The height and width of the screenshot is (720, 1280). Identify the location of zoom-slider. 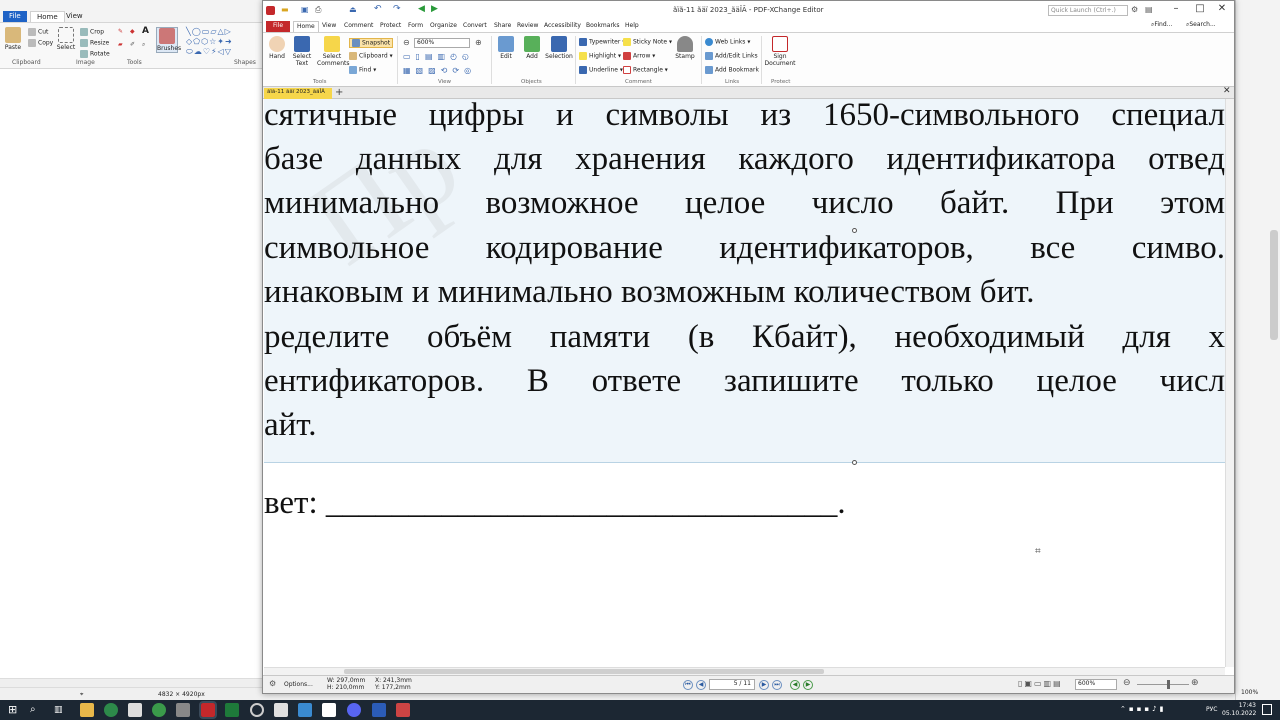
(1163, 684).